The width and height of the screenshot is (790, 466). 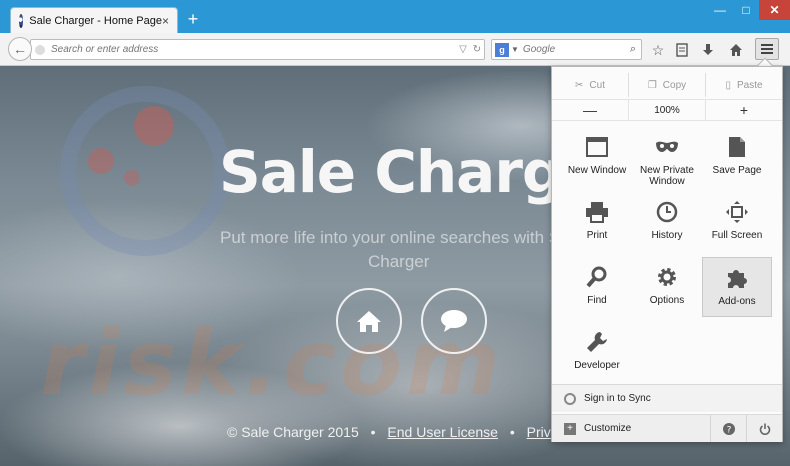 What do you see at coordinates (667, 398) in the screenshot?
I see `sign-in-to-sync-button: Sign in to Sync` at bounding box center [667, 398].